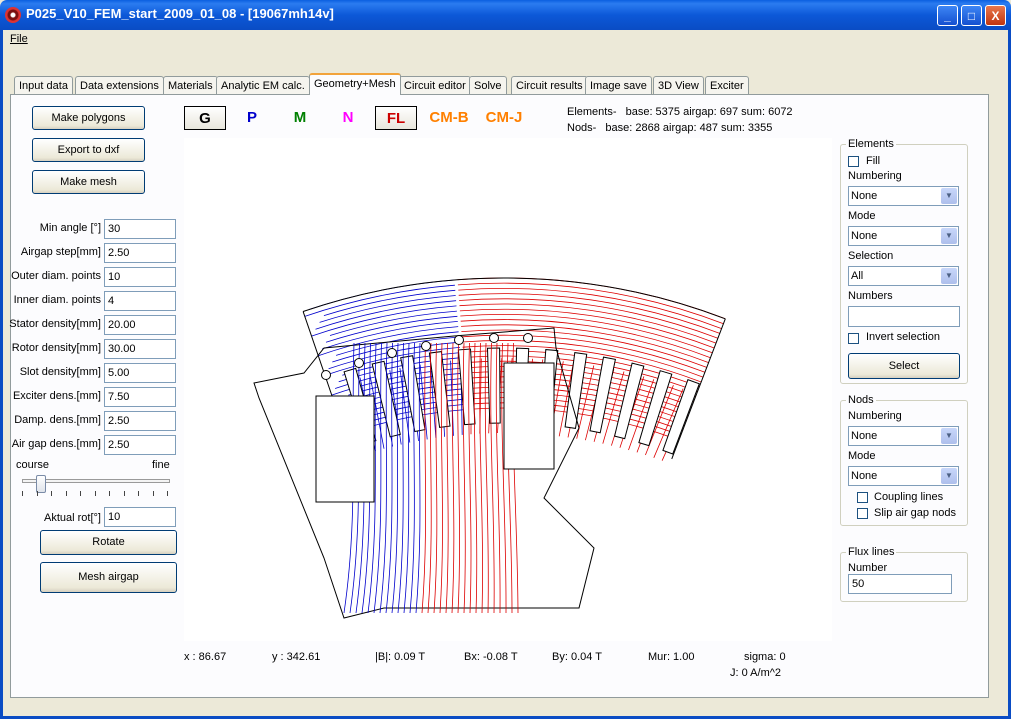 Image resolution: width=1011 pixels, height=719 pixels. Describe the element at coordinates (252, 118) in the screenshot. I see `p-view-button: P` at that location.